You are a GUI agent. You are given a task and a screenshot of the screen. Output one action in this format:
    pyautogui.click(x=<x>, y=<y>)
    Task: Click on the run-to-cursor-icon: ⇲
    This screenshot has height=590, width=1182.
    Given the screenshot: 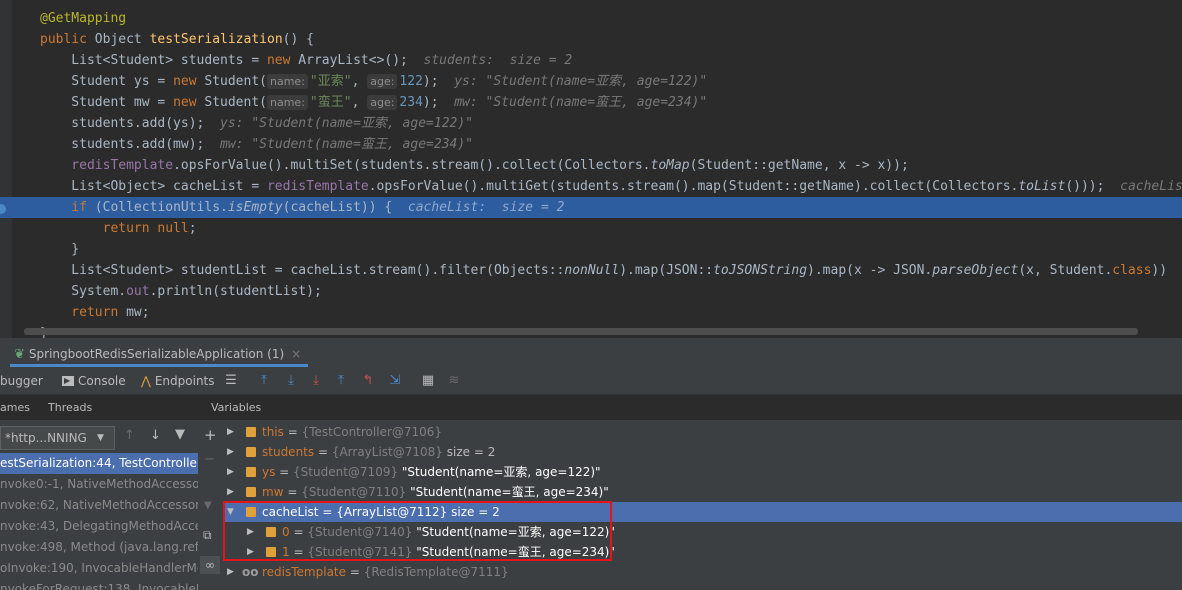 What is the action you would take?
    pyautogui.click(x=395, y=381)
    